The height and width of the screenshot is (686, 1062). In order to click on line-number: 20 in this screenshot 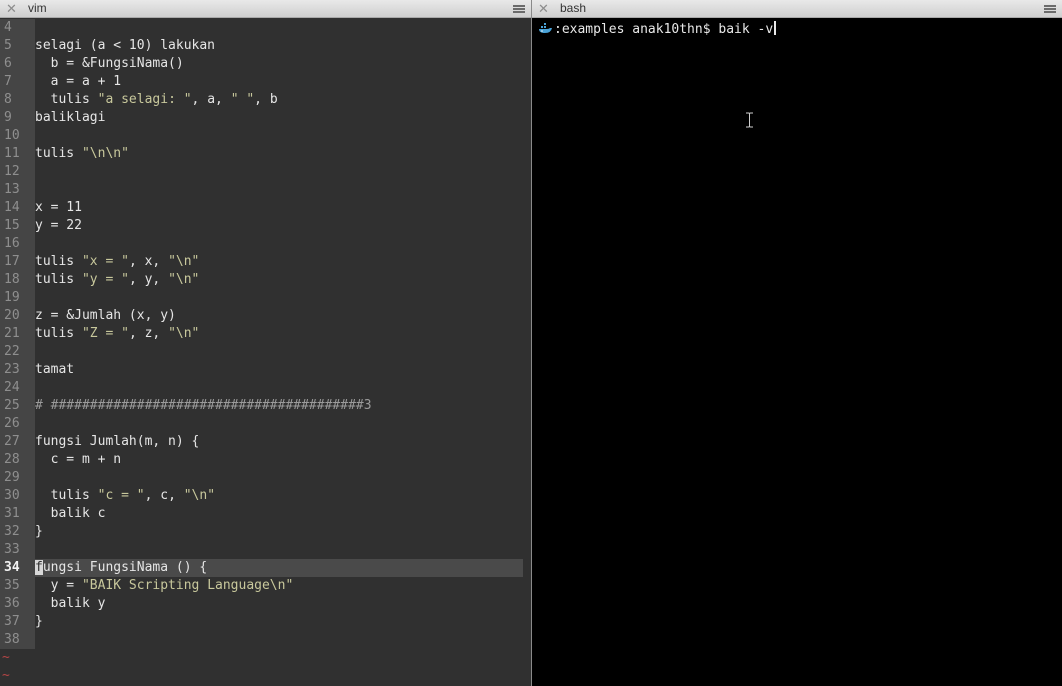, I will do `click(17, 316)`.